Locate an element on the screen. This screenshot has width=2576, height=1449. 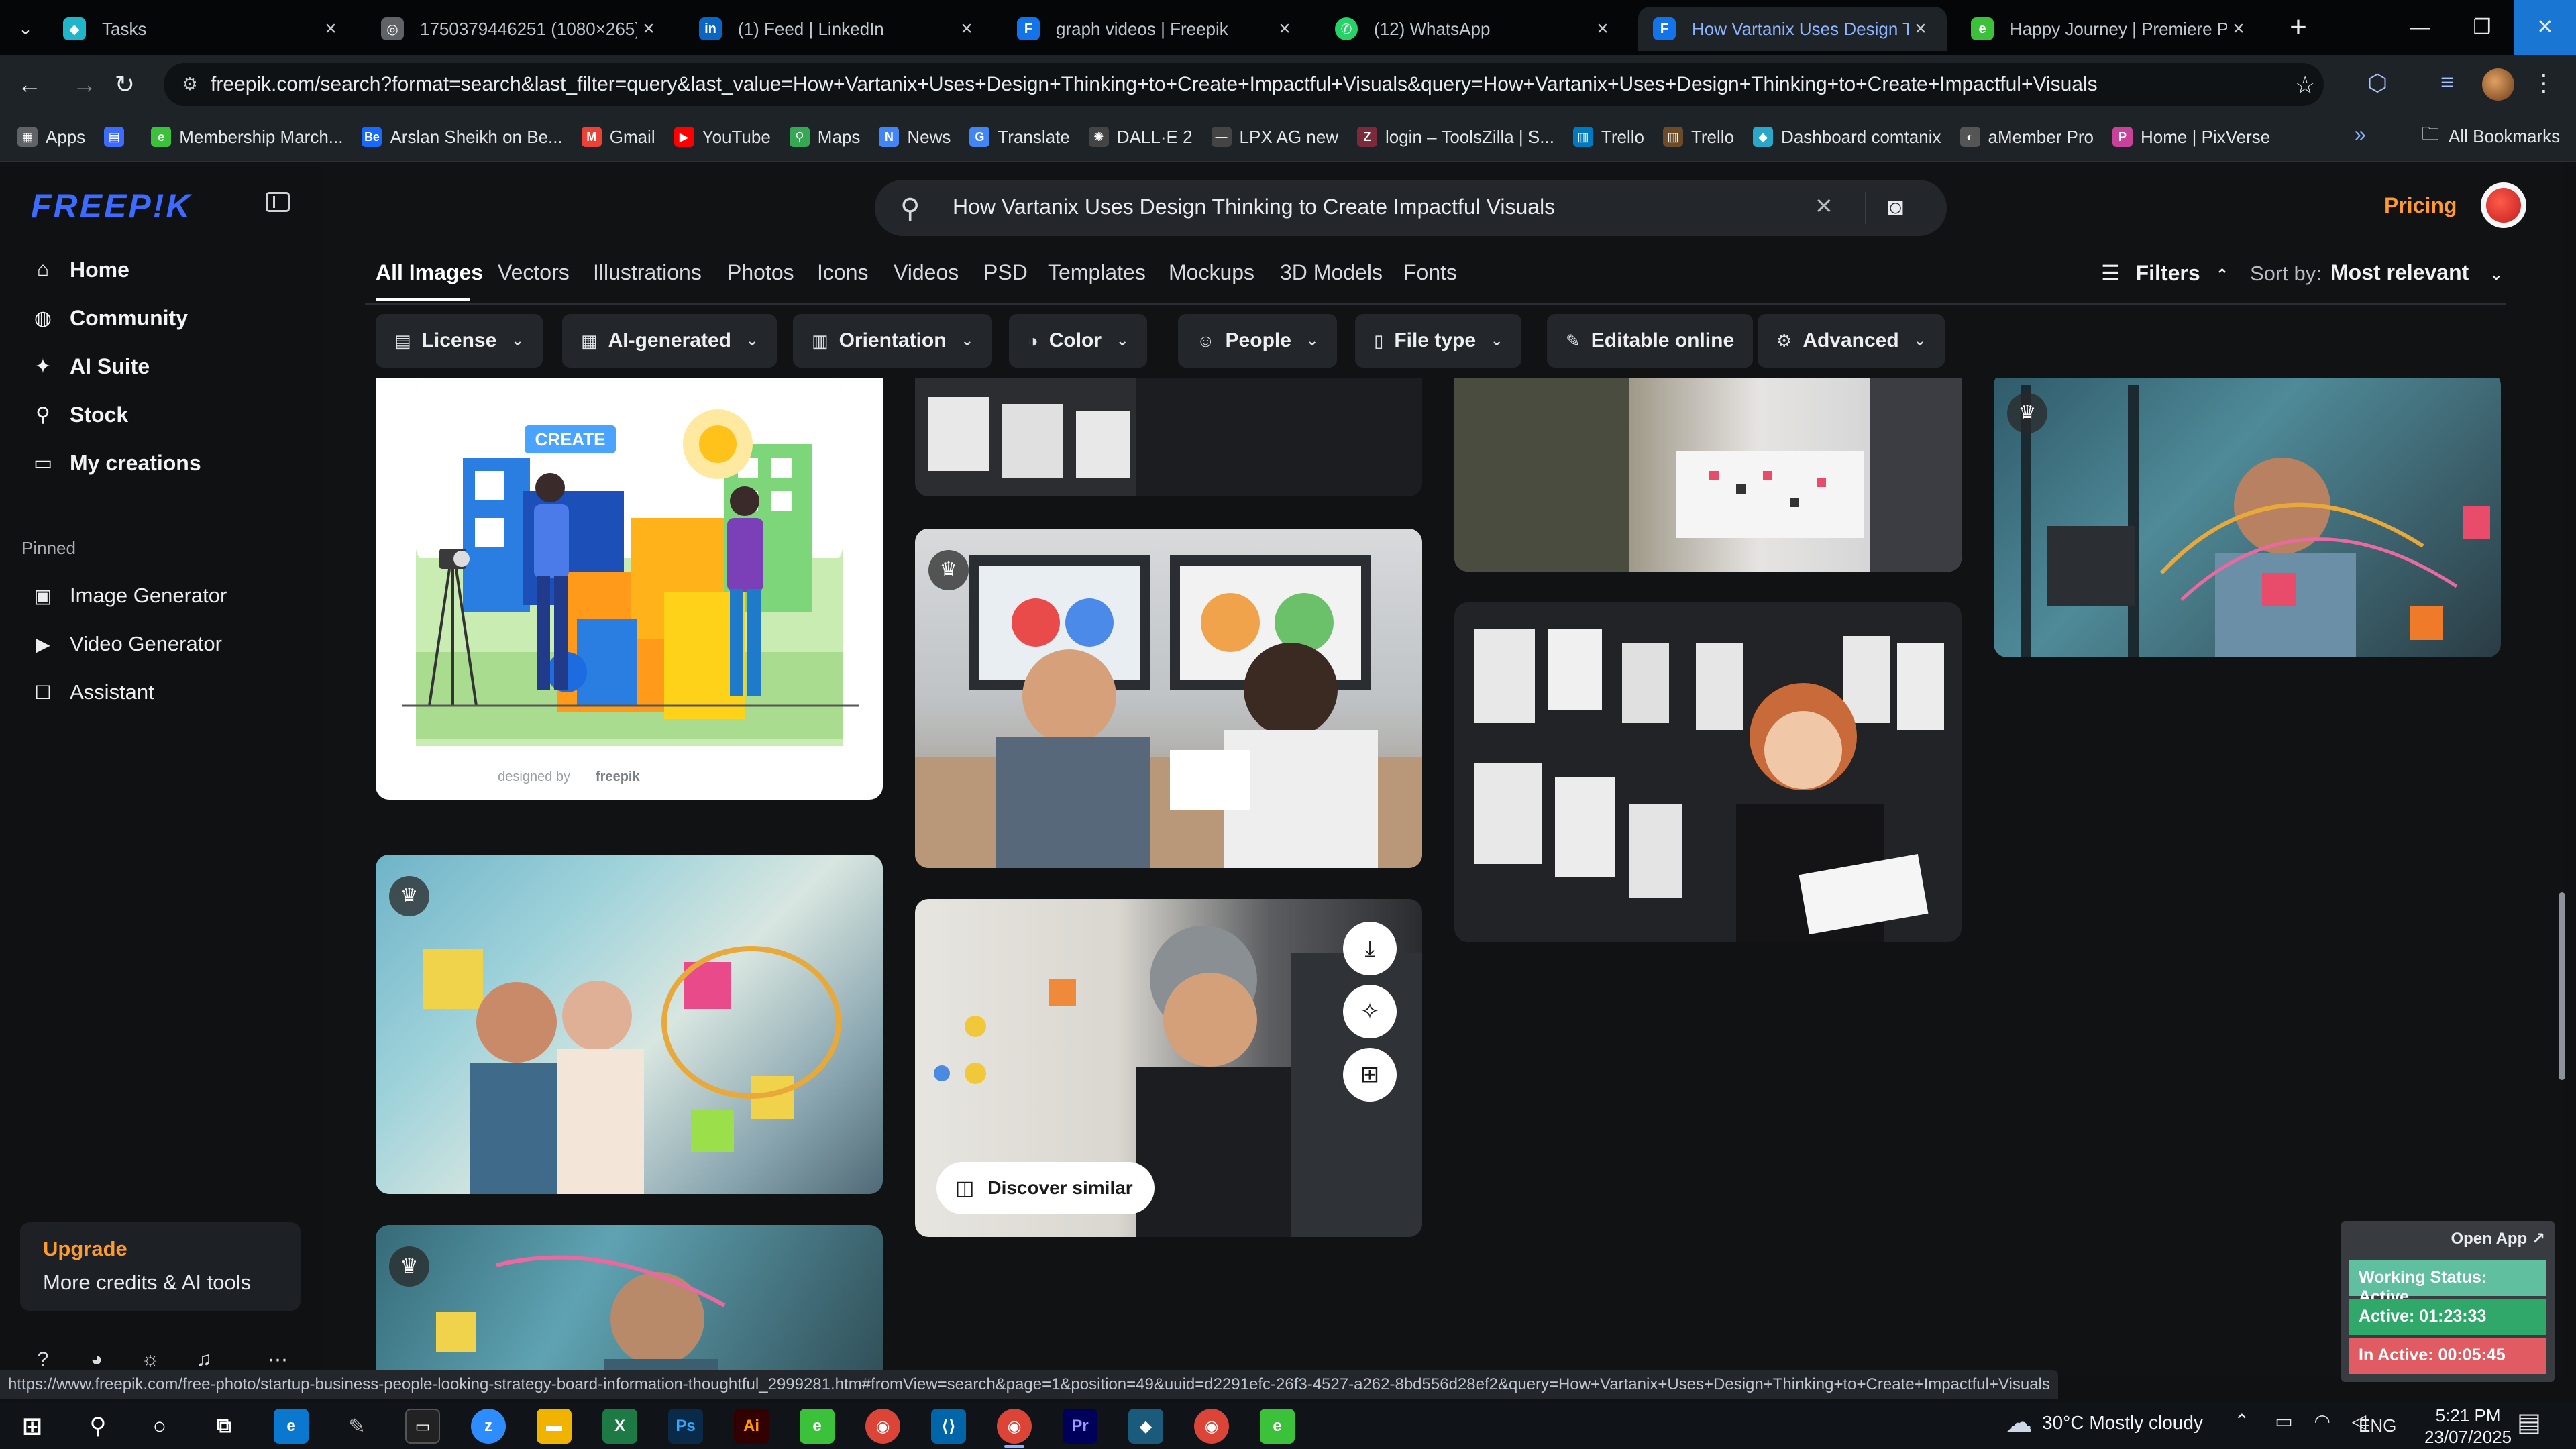
media-controls-icon: ≡ is located at coordinates (2447, 84).